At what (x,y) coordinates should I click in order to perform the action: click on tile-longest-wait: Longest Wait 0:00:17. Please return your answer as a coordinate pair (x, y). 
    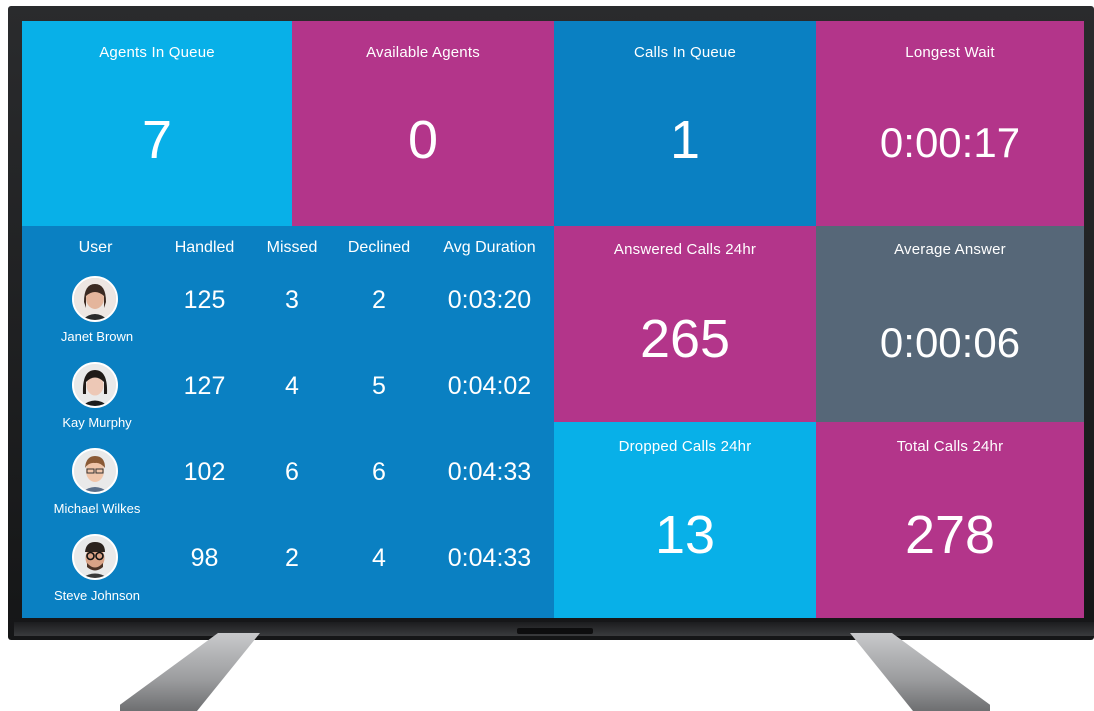
    Looking at the image, I should click on (950, 123).